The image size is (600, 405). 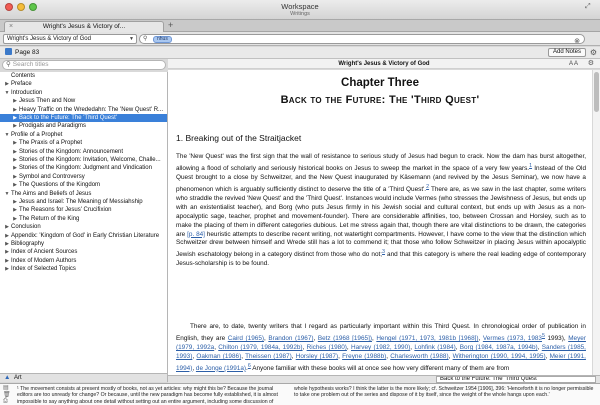 What do you see at coordinates (83, 269) in the screenshot?
I see `toc-item: ▶ Index of Selected Topics` at bounding box center [83, 269].